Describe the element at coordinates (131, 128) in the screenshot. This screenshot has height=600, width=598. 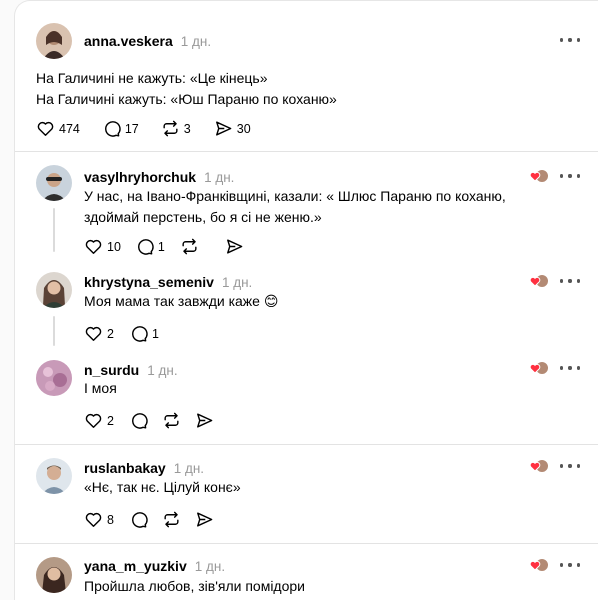
I see `reply-count: 17` at that location.